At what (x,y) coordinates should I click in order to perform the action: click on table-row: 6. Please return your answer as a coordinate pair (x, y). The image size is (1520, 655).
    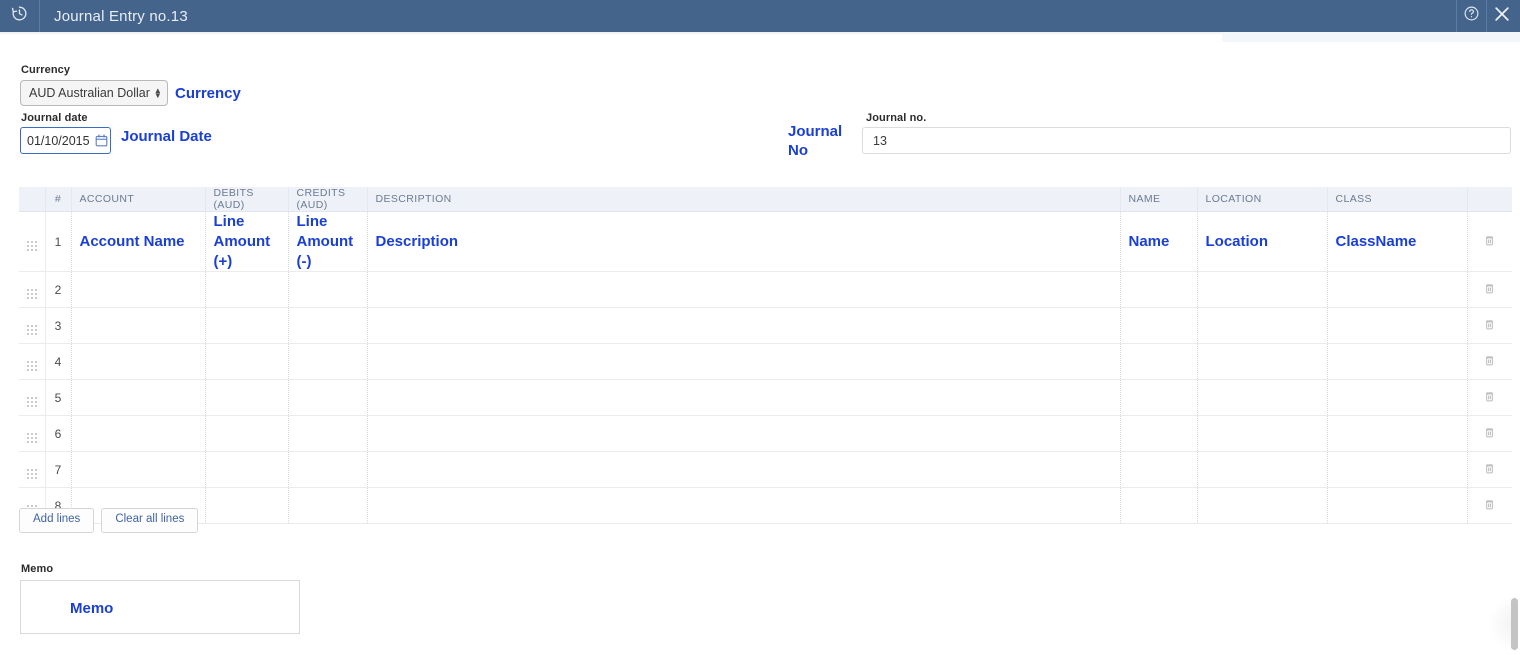
    Looking at the image, I should click on (765, 434).